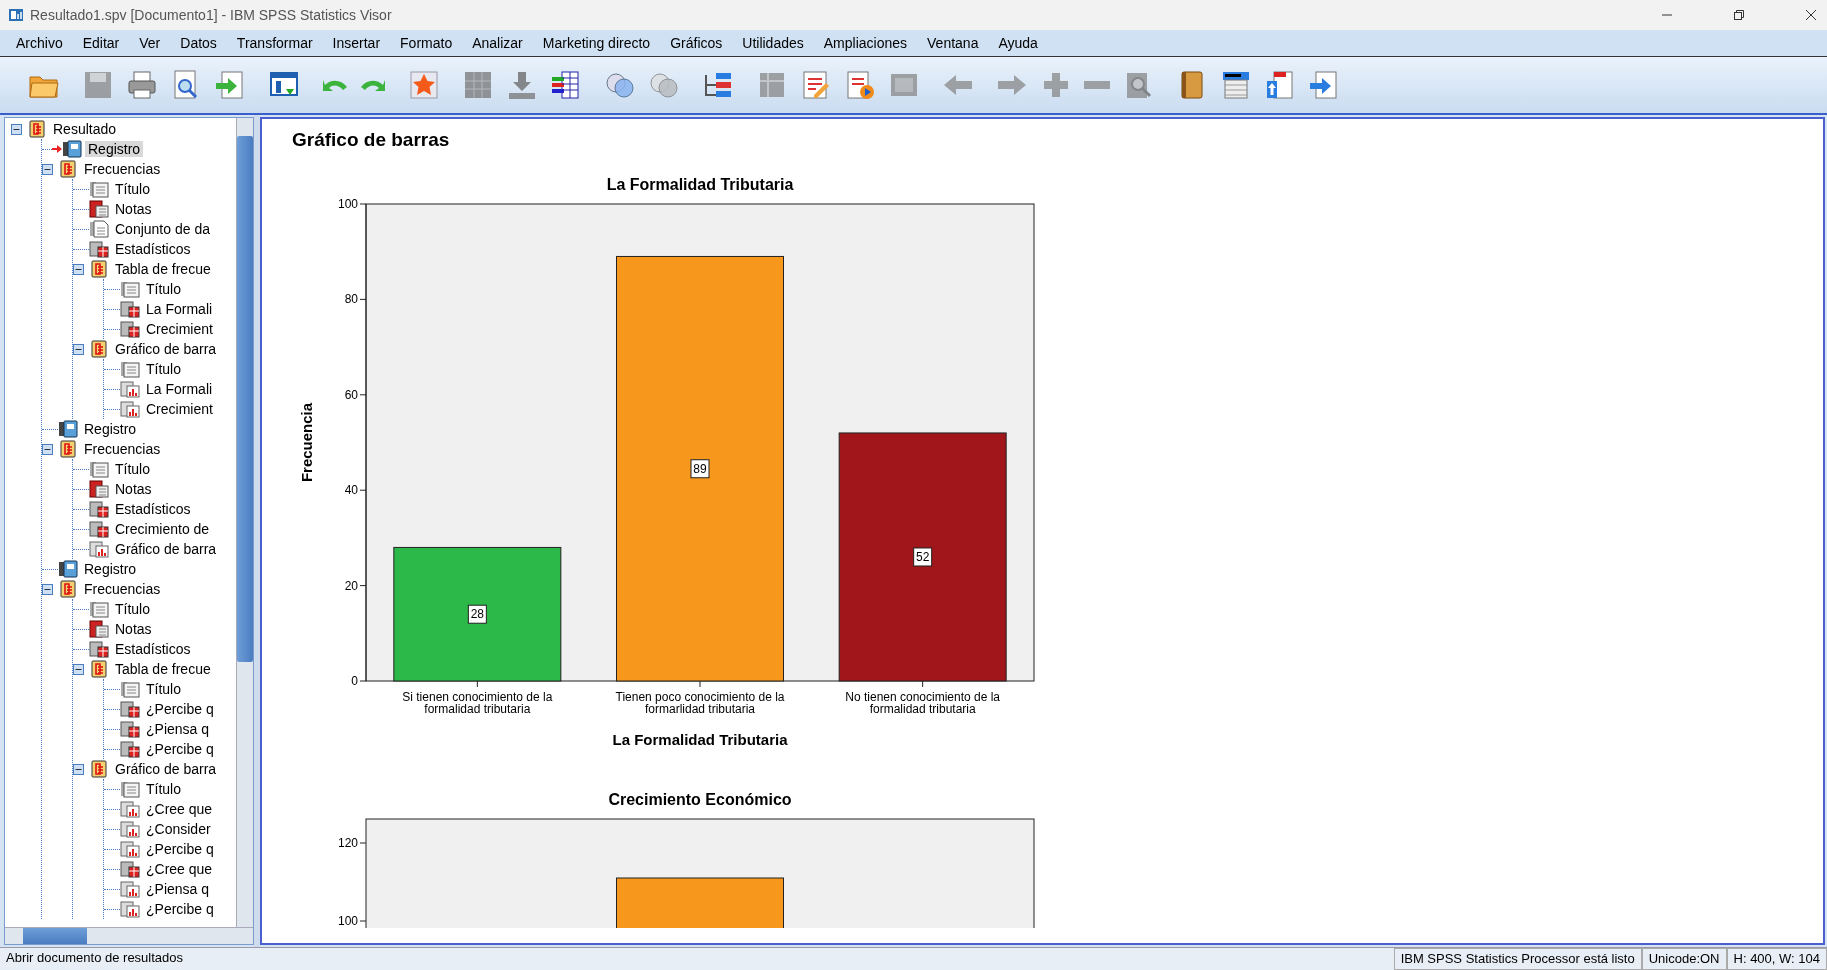 The image size is (1827, 970). I want to click on floppy-icon, so click(98, 85).